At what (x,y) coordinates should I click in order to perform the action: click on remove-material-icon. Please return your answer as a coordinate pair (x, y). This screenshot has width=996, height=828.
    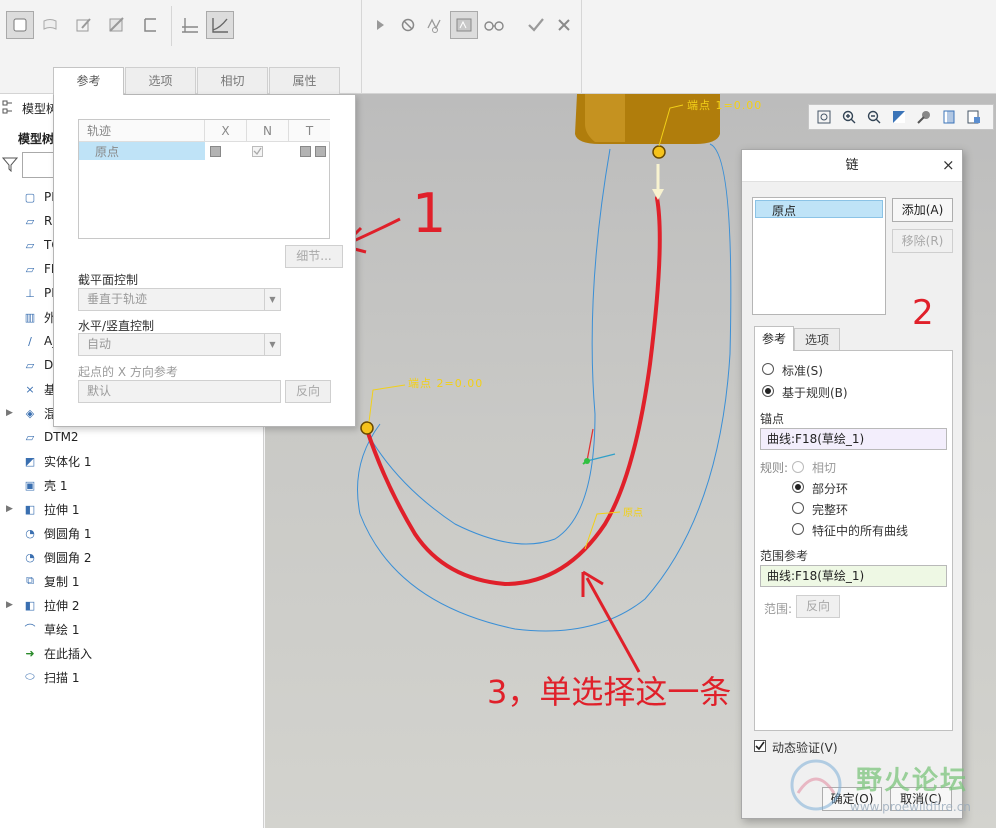
    Looking at the image, I should click on (117, 25).